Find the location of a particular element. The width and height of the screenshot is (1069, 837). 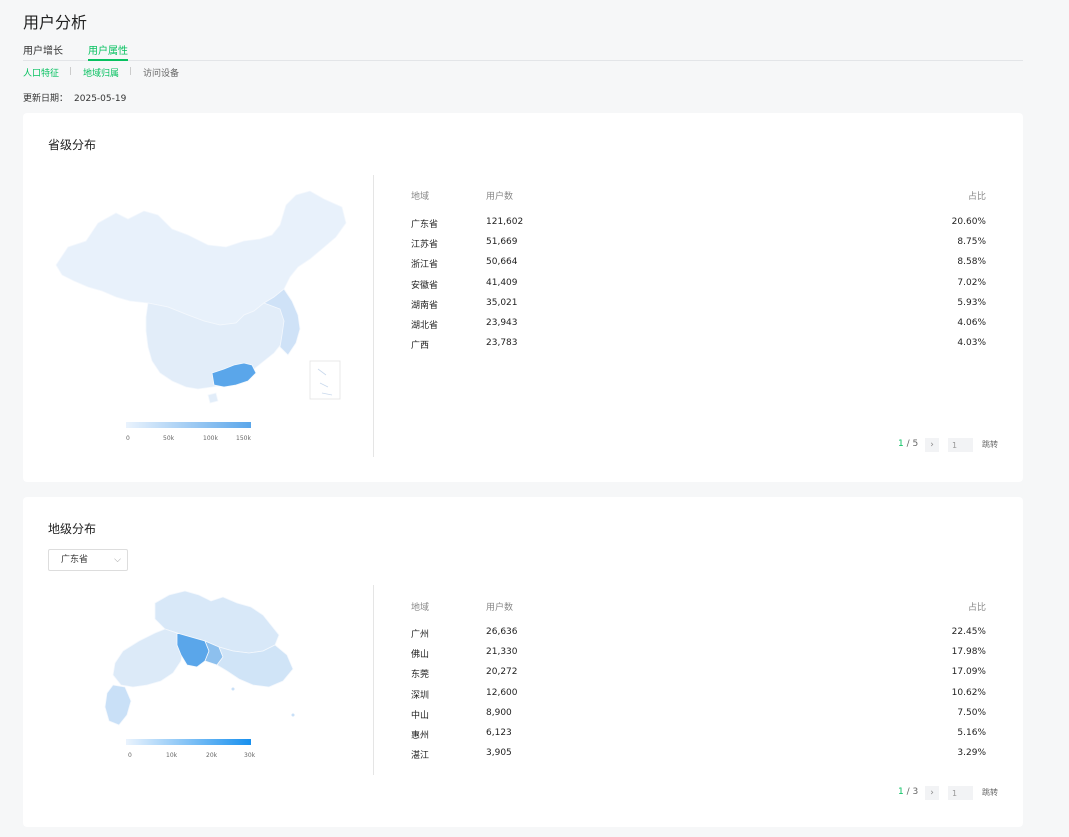

subtab-region: 地域归属 is located at coordinates (101, 72).